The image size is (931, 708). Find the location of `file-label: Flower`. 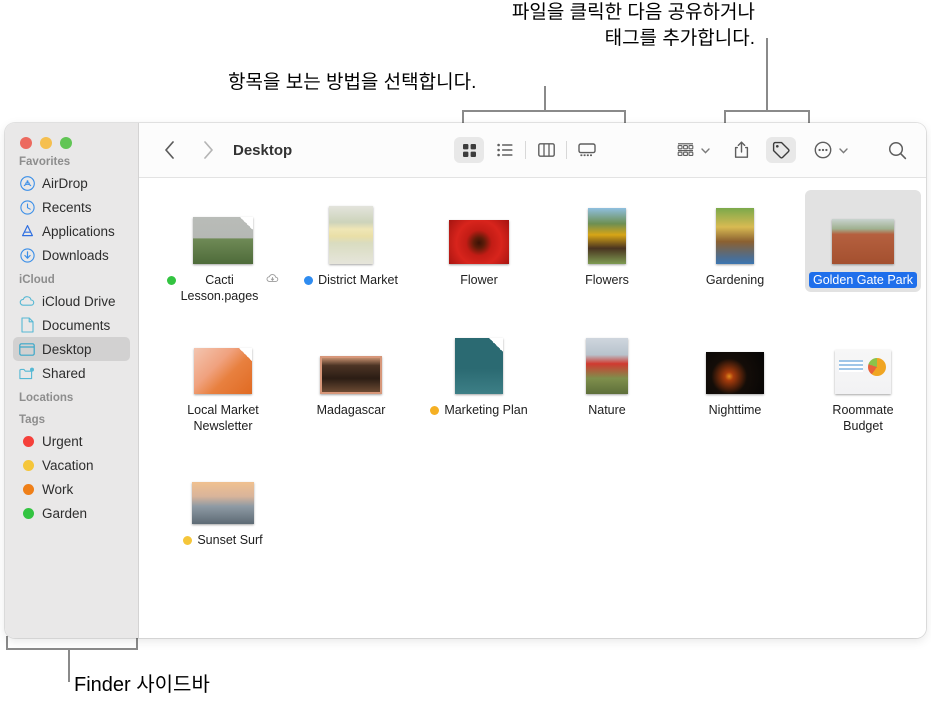

file-label: Flower is located at coordinates (479, 280).